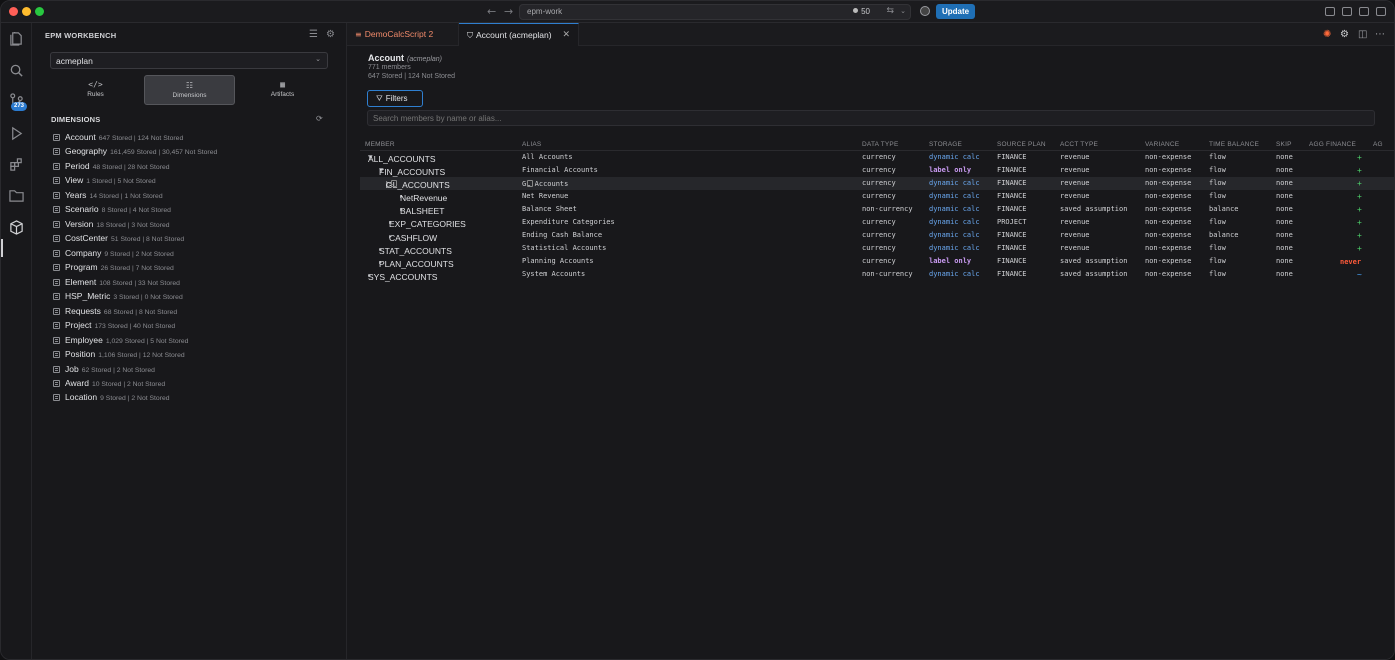 This screenshot has height=660, width=1395. What do you see at coordinates (195, 311) in the screenshot?
I see `dimension-item: Requests 68 Stored | 8 Not Stored` at bounding box center [195, 311].